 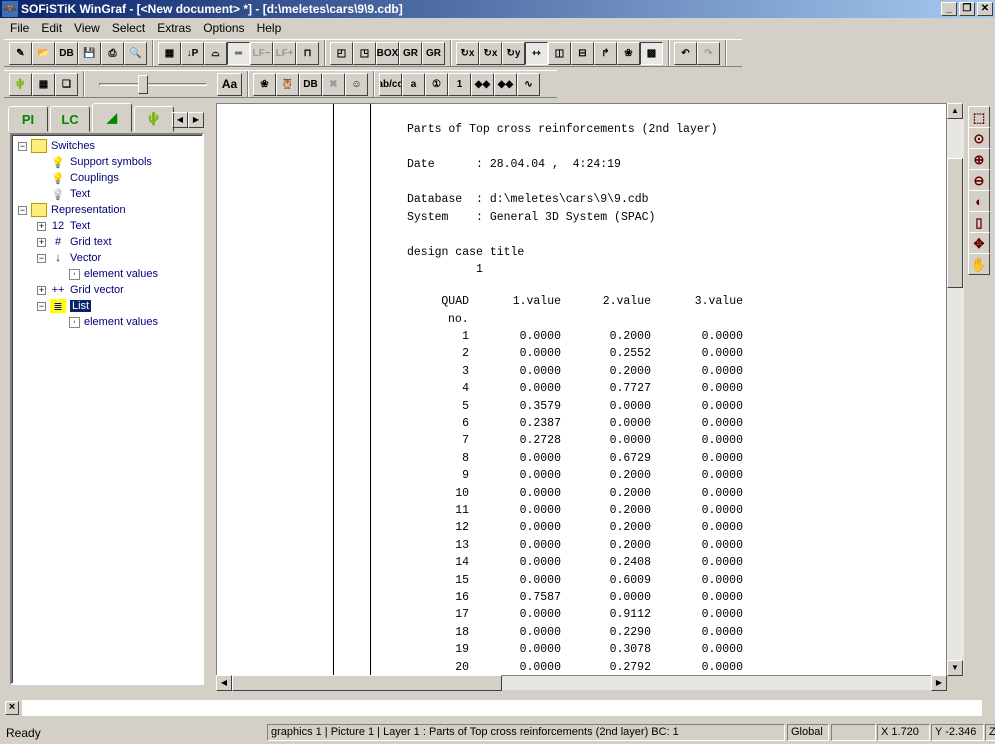 What do you see at coordinates (955, 668) in the screenshot?
I see `scroll-down-icon: ▼` at bounding box center [955, 668].